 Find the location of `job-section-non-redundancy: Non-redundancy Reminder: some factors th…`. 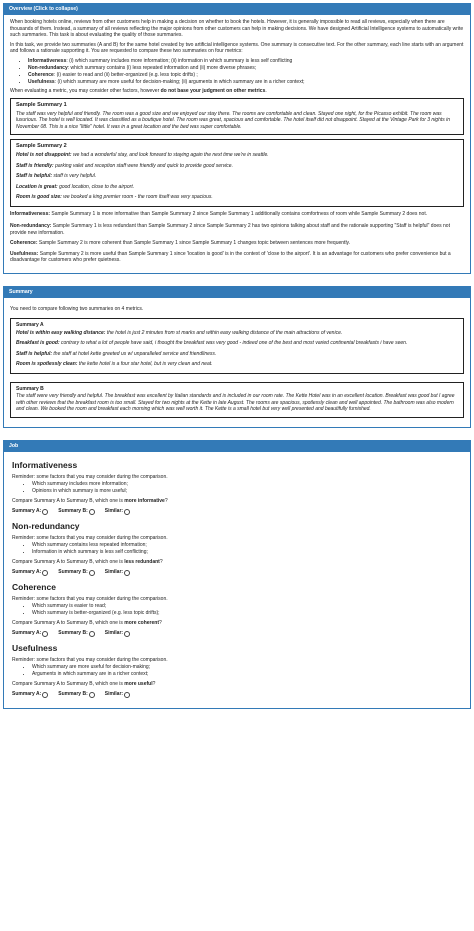

job-section-non-redundancy: Non-redundancy Reminder: some factors th… is located at coordinates (237, 548).